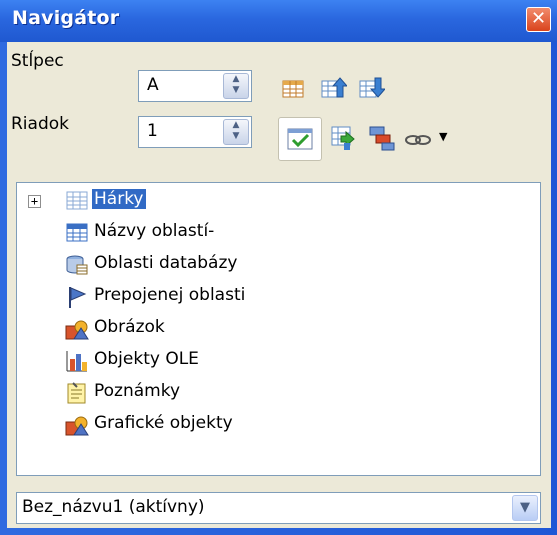 The image size is (557, 535). What do you see at coordinates (195, 132) in the screenshot?
I see `row-spinbox: 1 ▲ ▼` at bounding box center [195, 132].